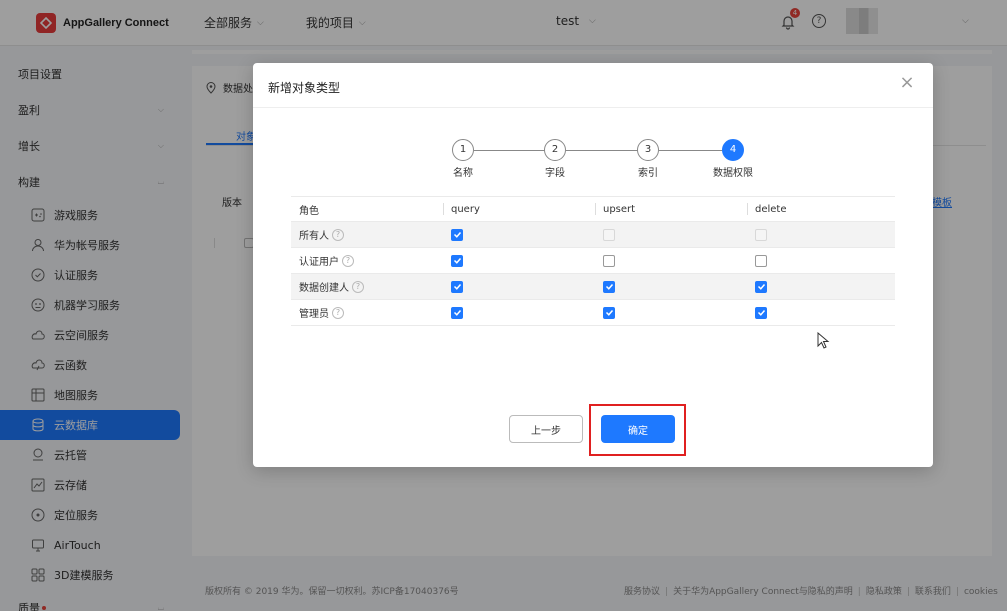 Image resolution: width=1007 pixels, height=611 pixels. I want to click on step-3: 3 索引, so click(648, 159).